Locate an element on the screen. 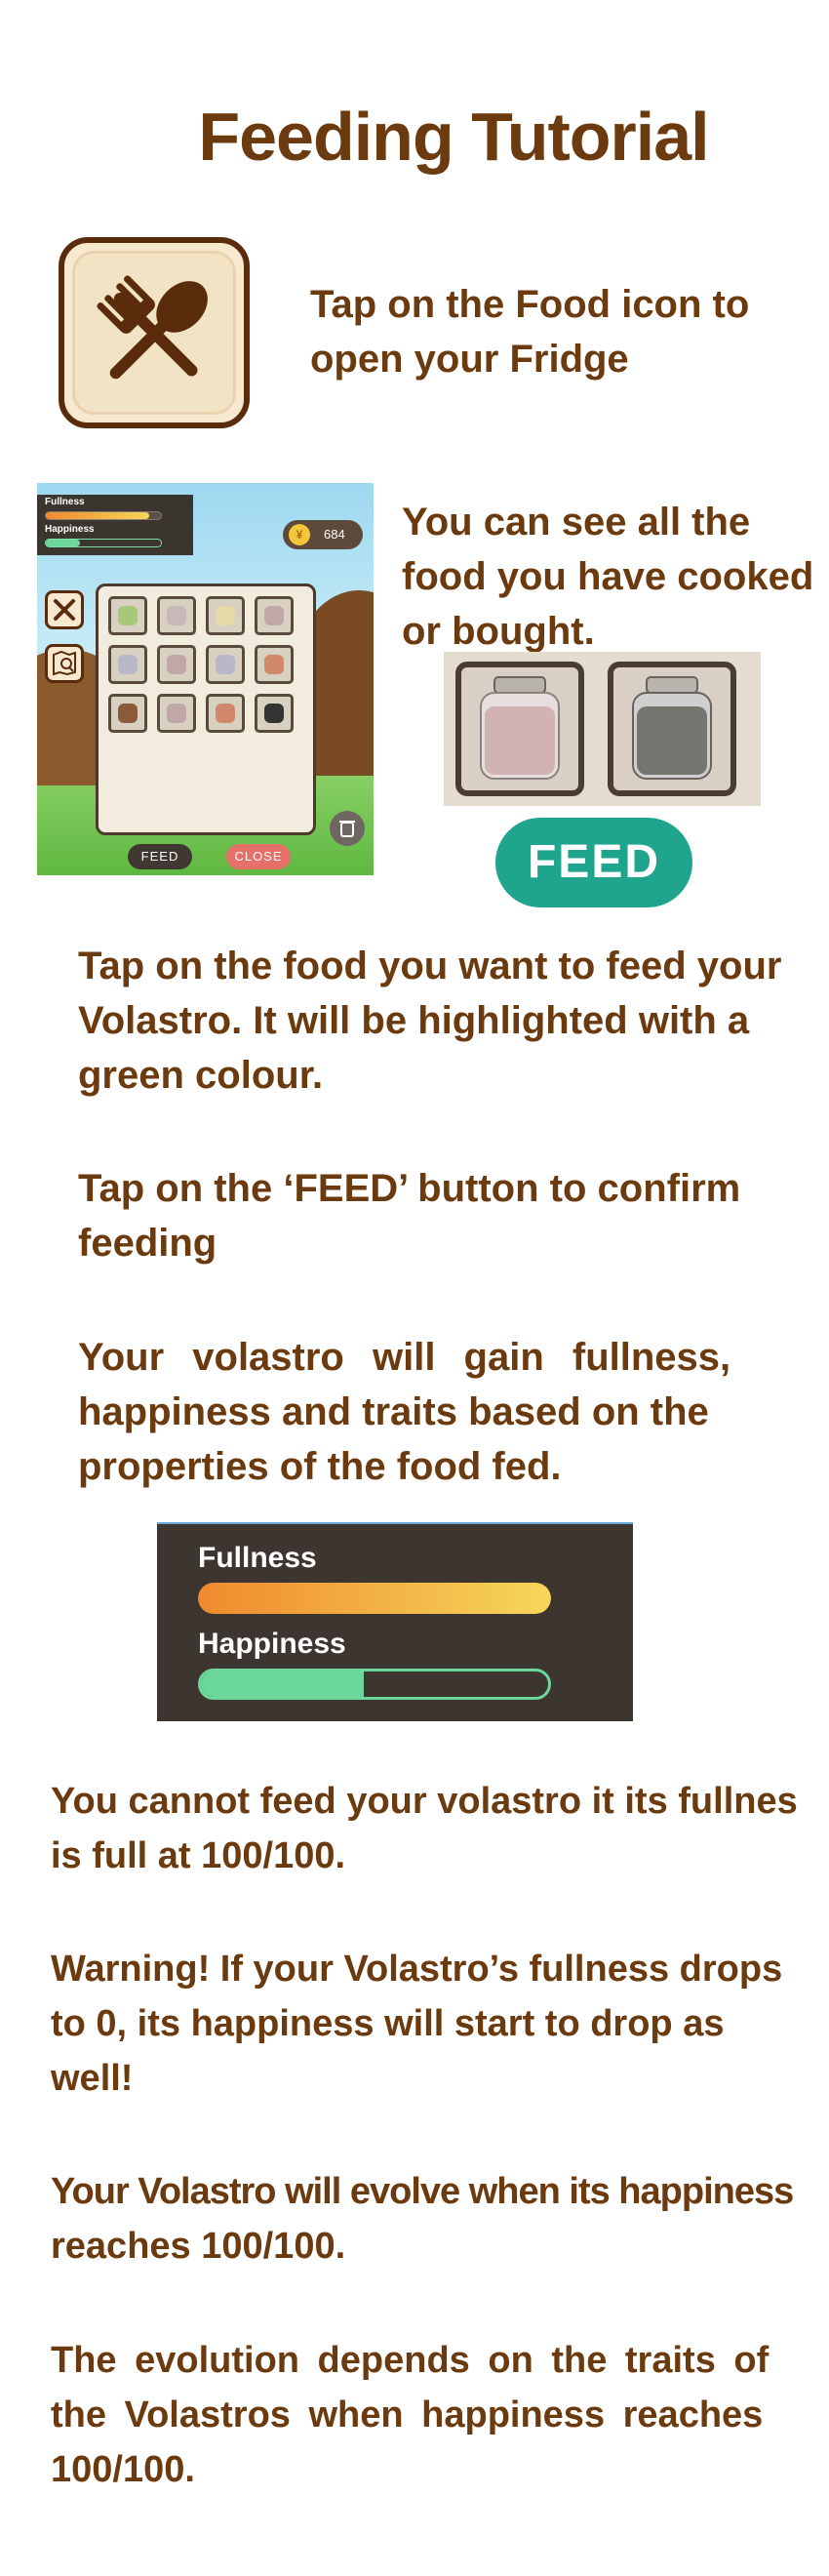  mini-fullness-label: Fullness is located at coordinates (65, 502).